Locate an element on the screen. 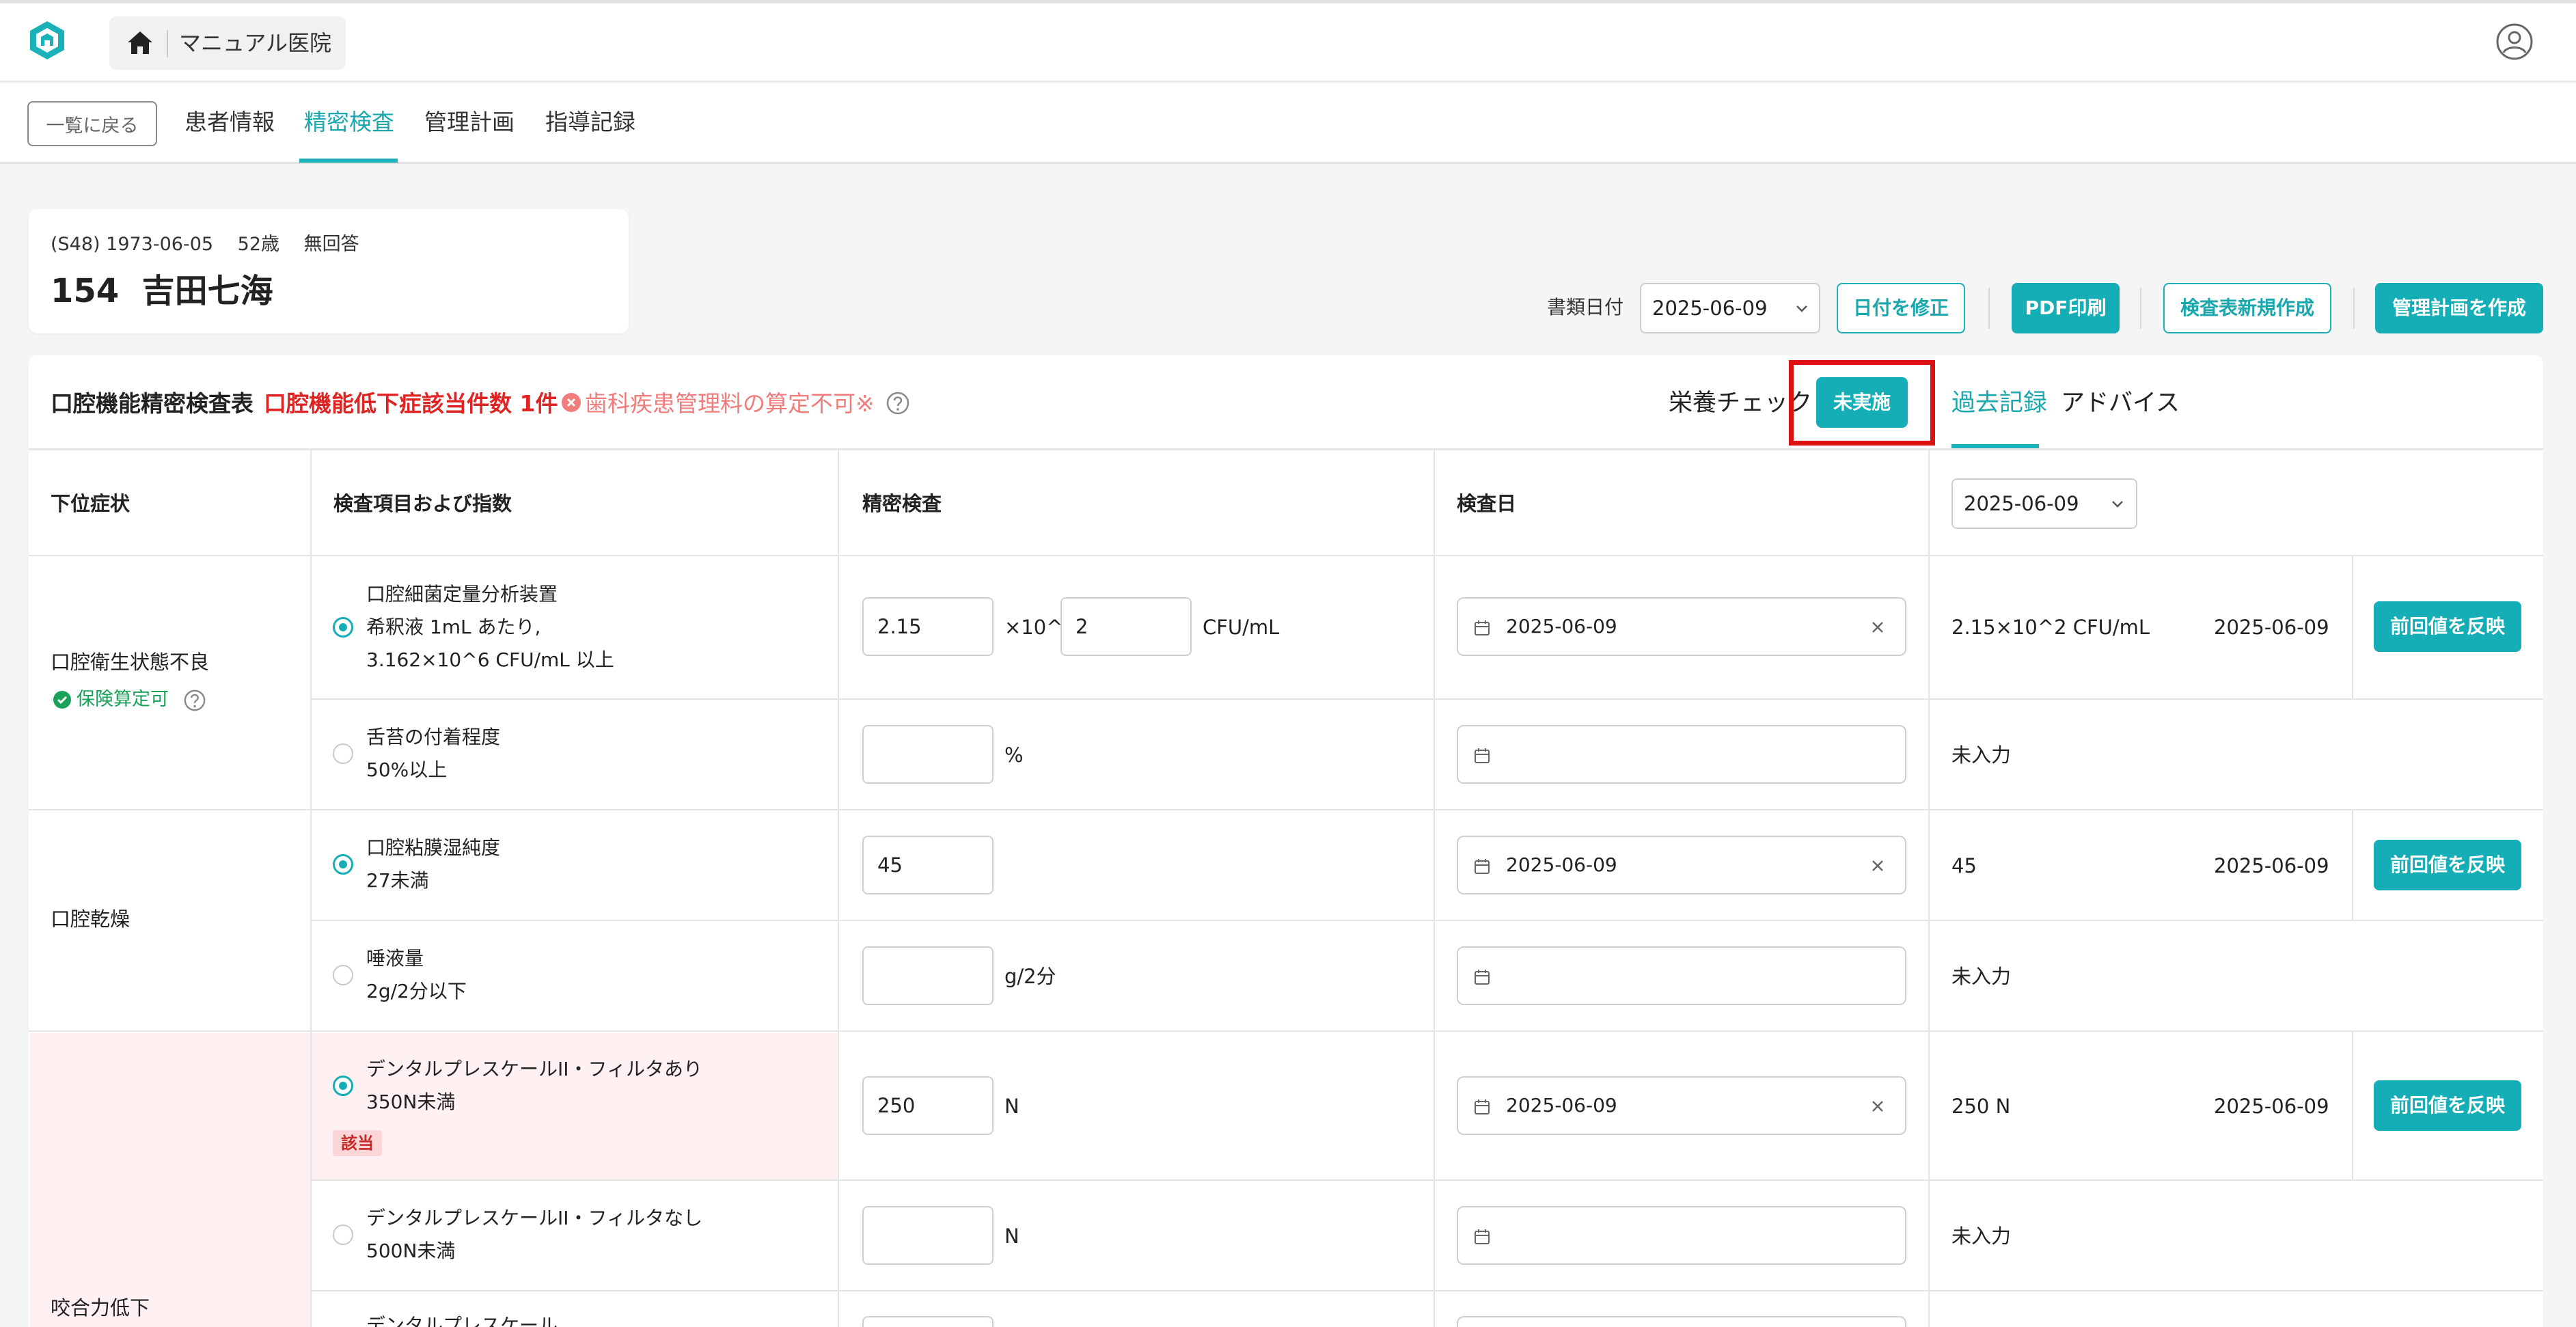  exam-date-value: 2025-06-09 is located at coordinates (1561, 626).